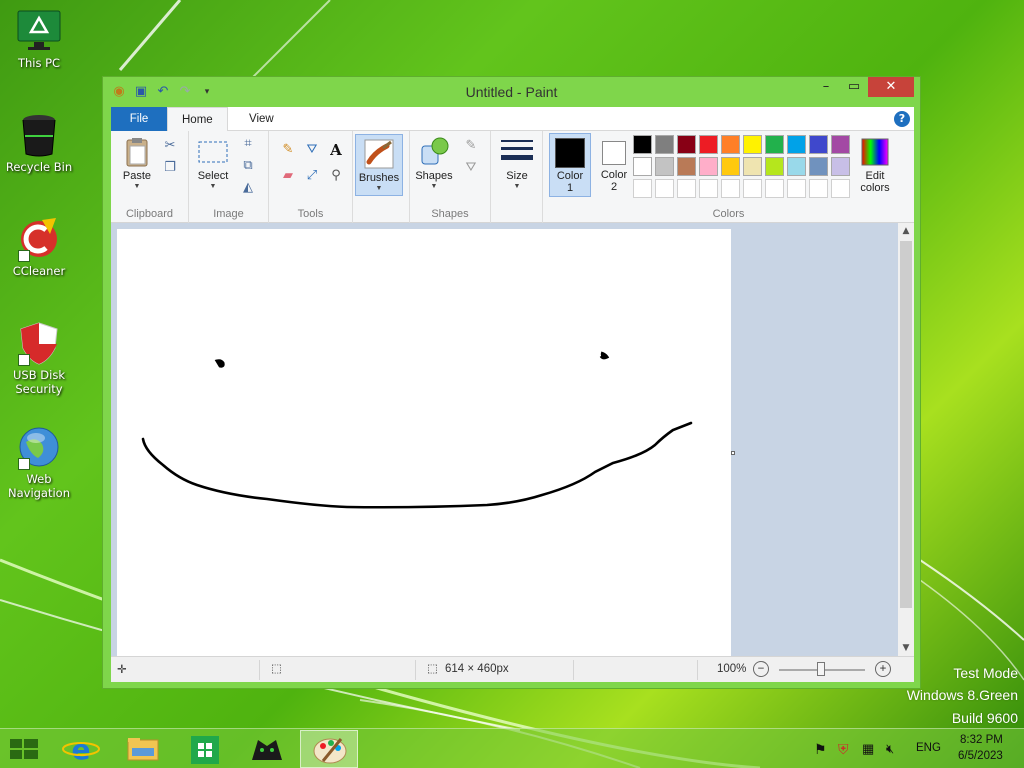  I want to click on tab-file: File, so click(139, 119).